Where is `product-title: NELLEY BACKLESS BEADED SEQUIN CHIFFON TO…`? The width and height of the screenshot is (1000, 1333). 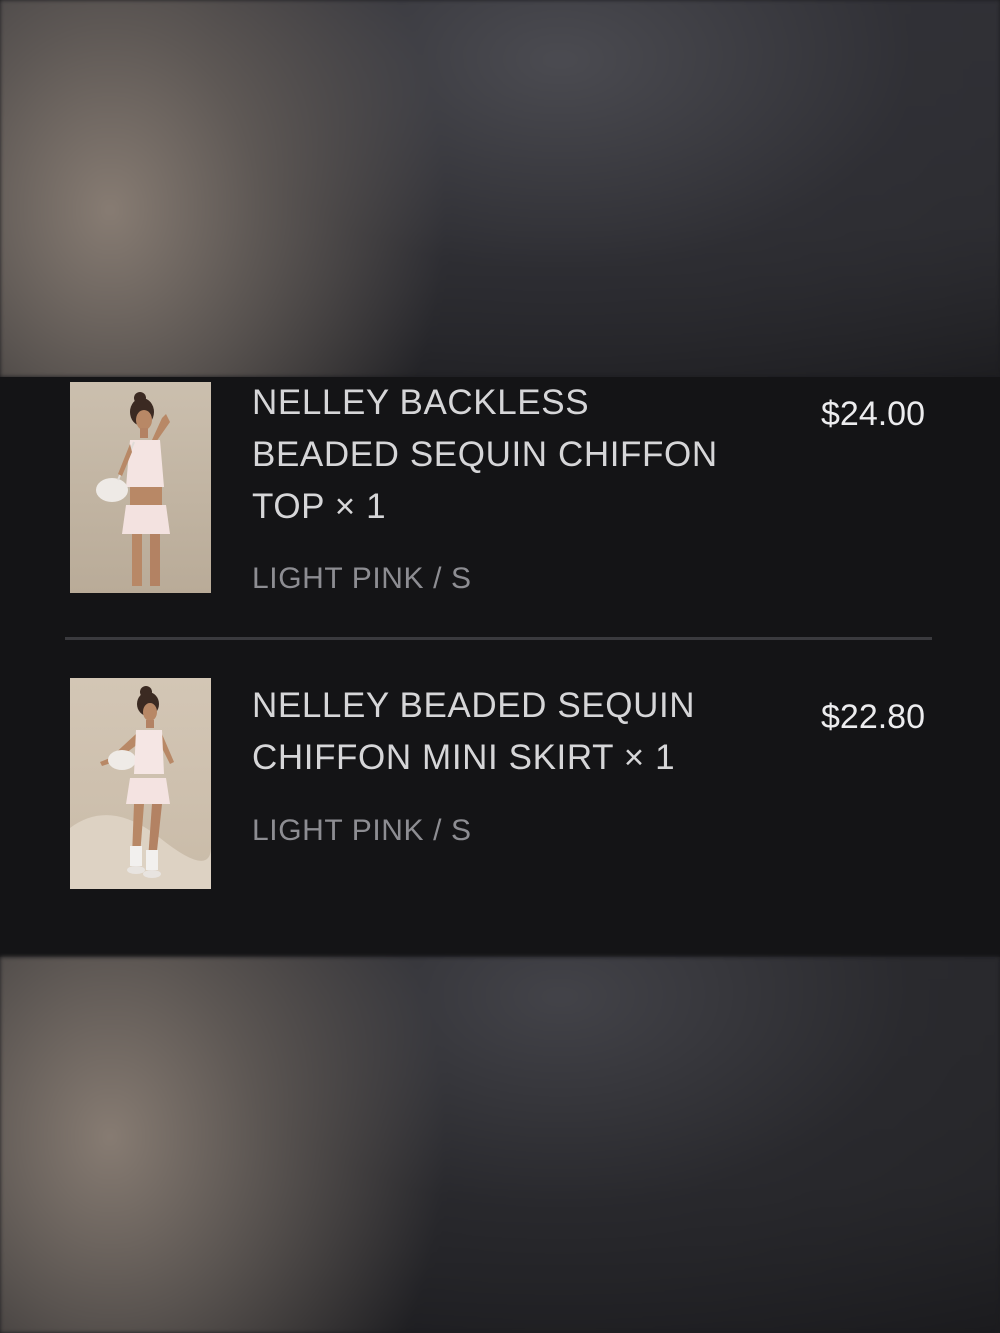
product-title: NELLEY BACKLESS BEADED SEQUIN CHIFFON TO… is located at coordinates (512, 455).